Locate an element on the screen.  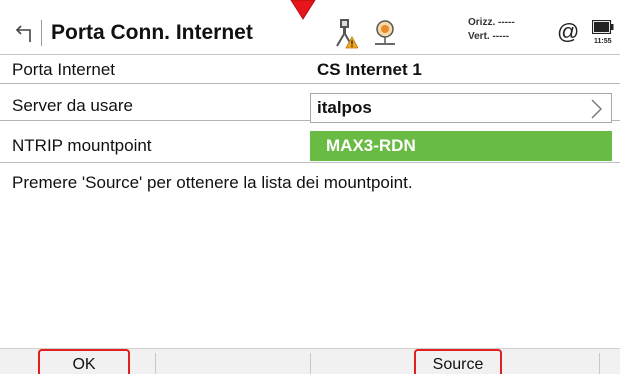
mountpoint-label: NTRIP mountpoint is located at coordinates (82, 145).